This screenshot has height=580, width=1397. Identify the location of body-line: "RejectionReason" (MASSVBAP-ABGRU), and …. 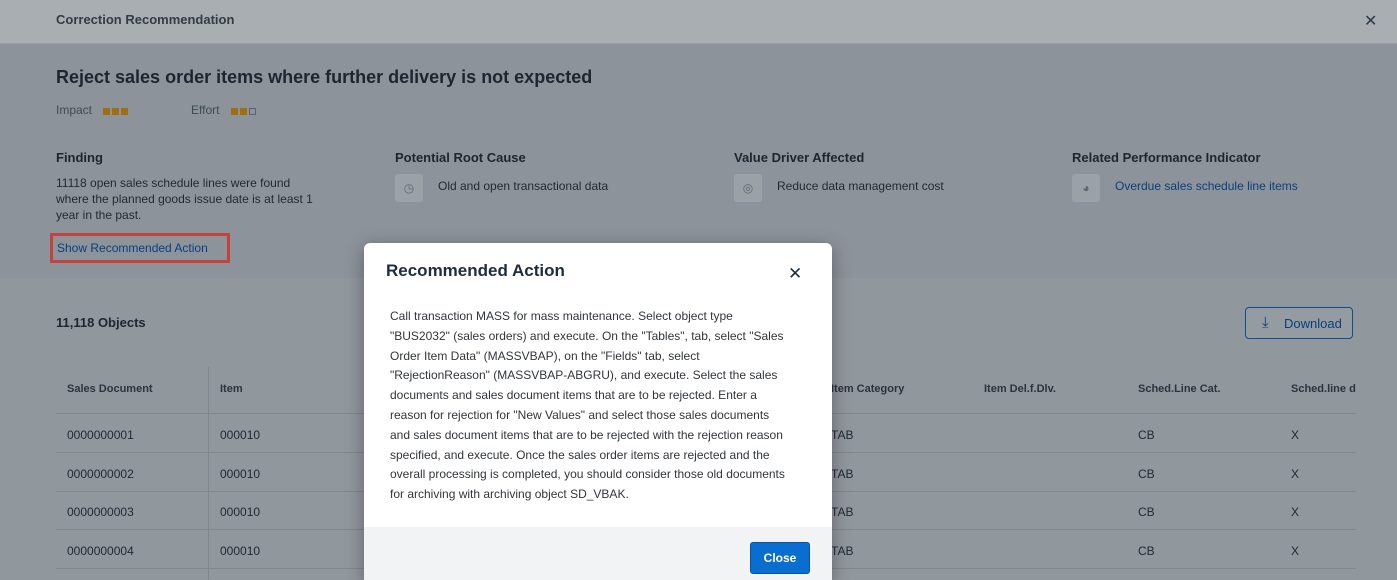
(584, 375).